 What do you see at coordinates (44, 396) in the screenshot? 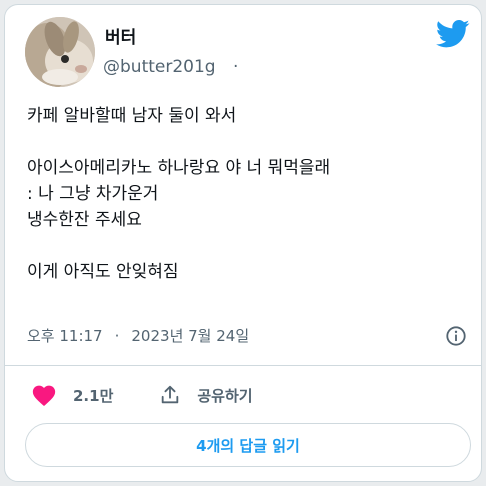
I see `heart-icon` at bounding box center [44, 396].